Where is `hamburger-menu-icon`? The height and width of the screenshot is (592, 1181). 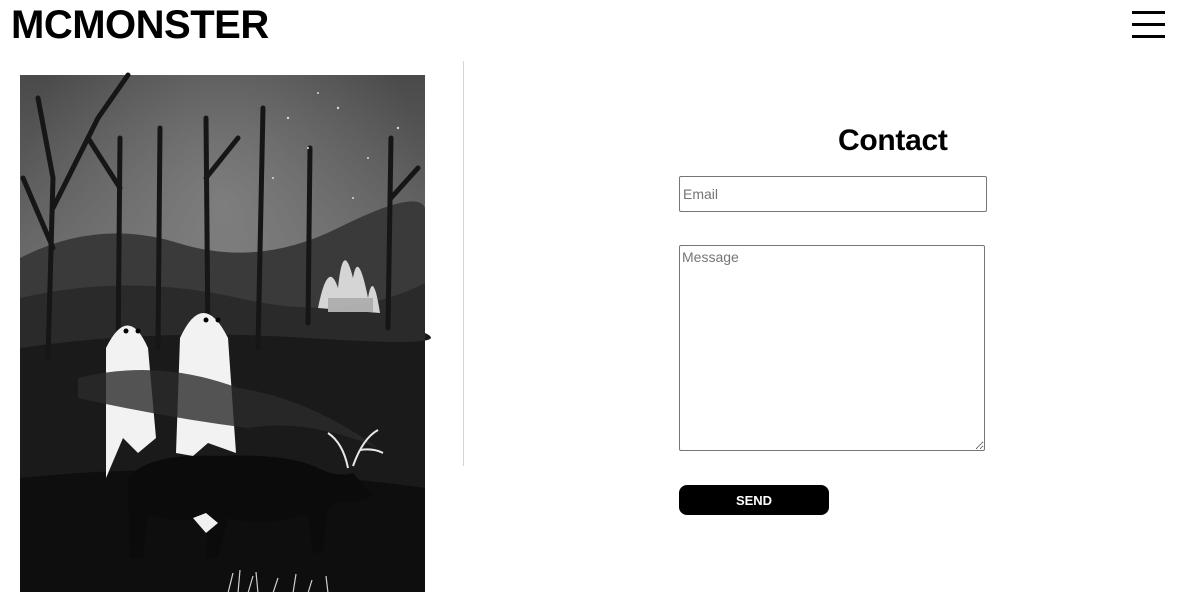 hamburger-menu-icon is located at coordinates (1149, 25).